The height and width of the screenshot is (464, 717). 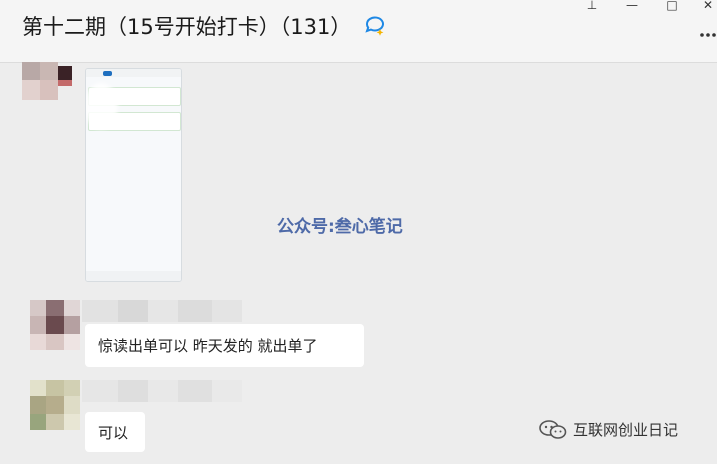 I want to click on message-bubble: 可以, so click(x=115, y=432).